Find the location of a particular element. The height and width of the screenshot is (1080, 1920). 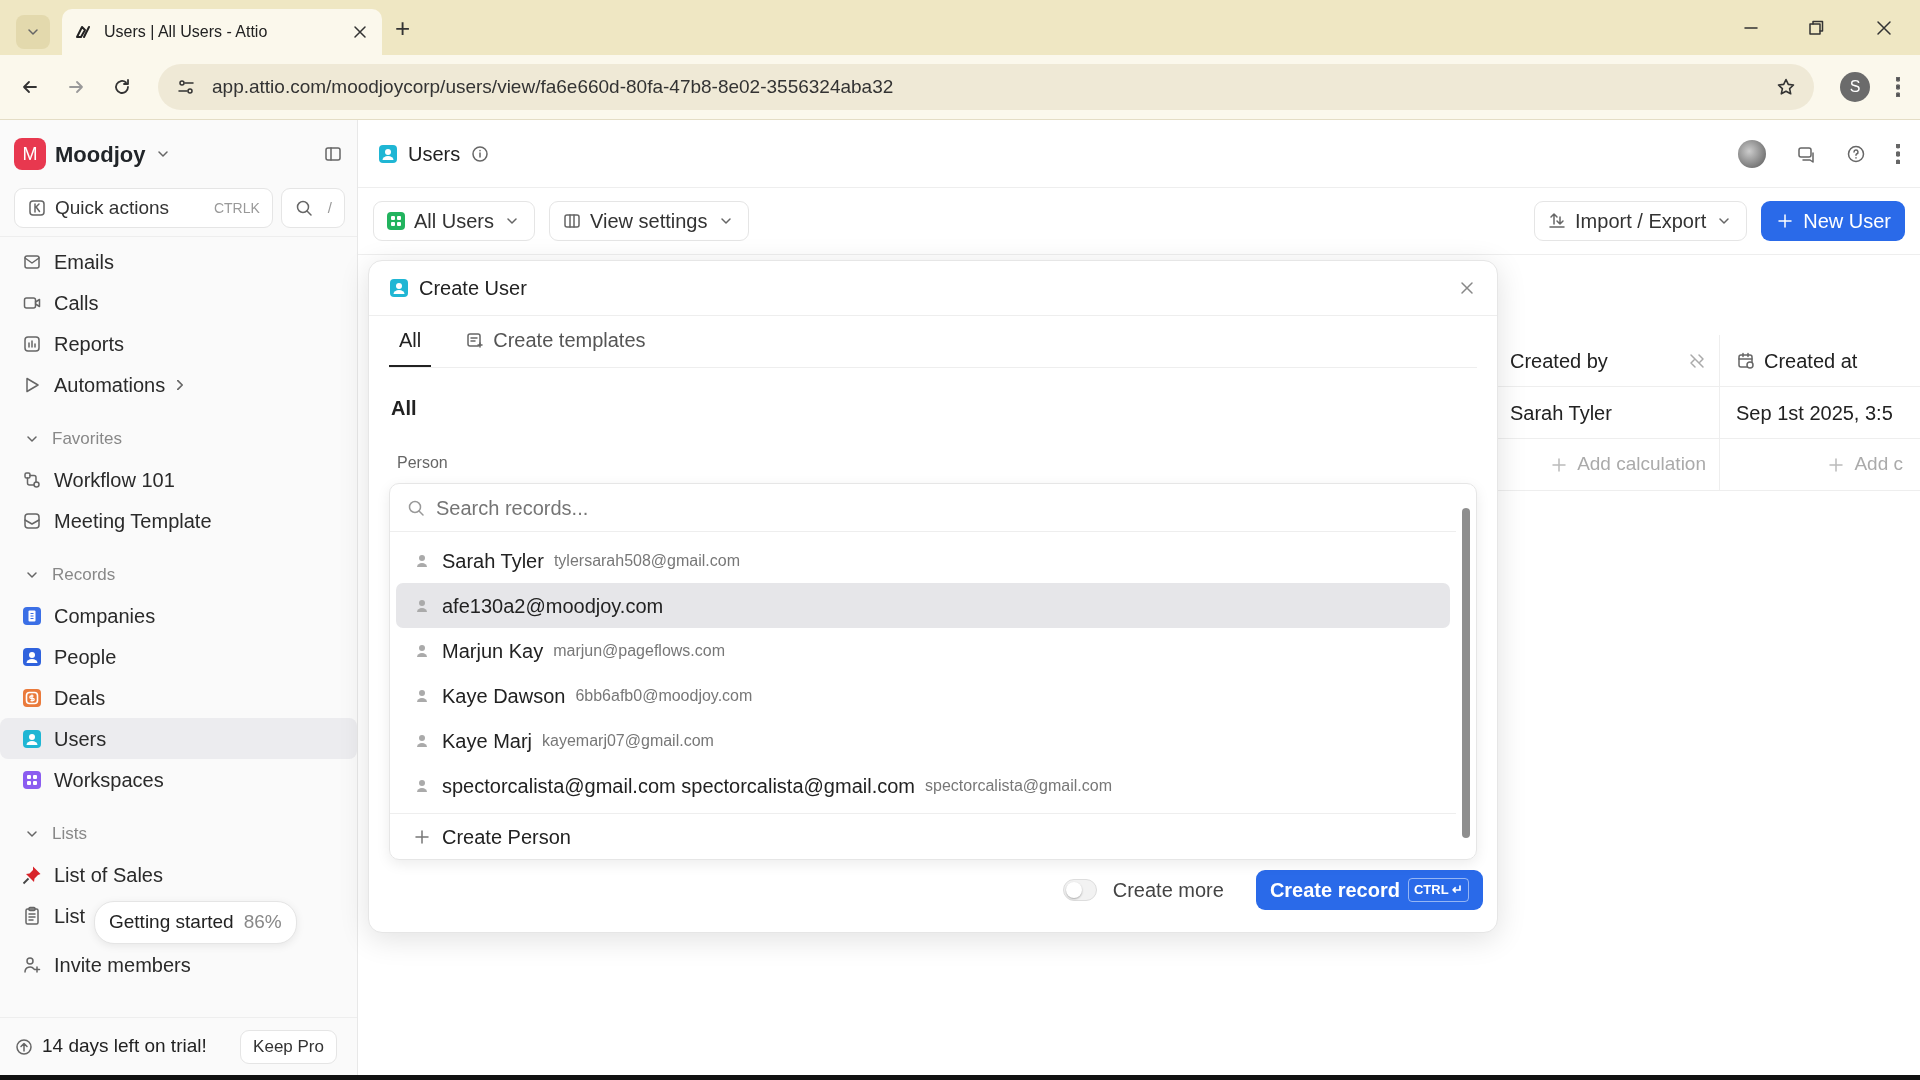

trial-notice: 14 days left on trial! is located at coordinates (124, 1046).